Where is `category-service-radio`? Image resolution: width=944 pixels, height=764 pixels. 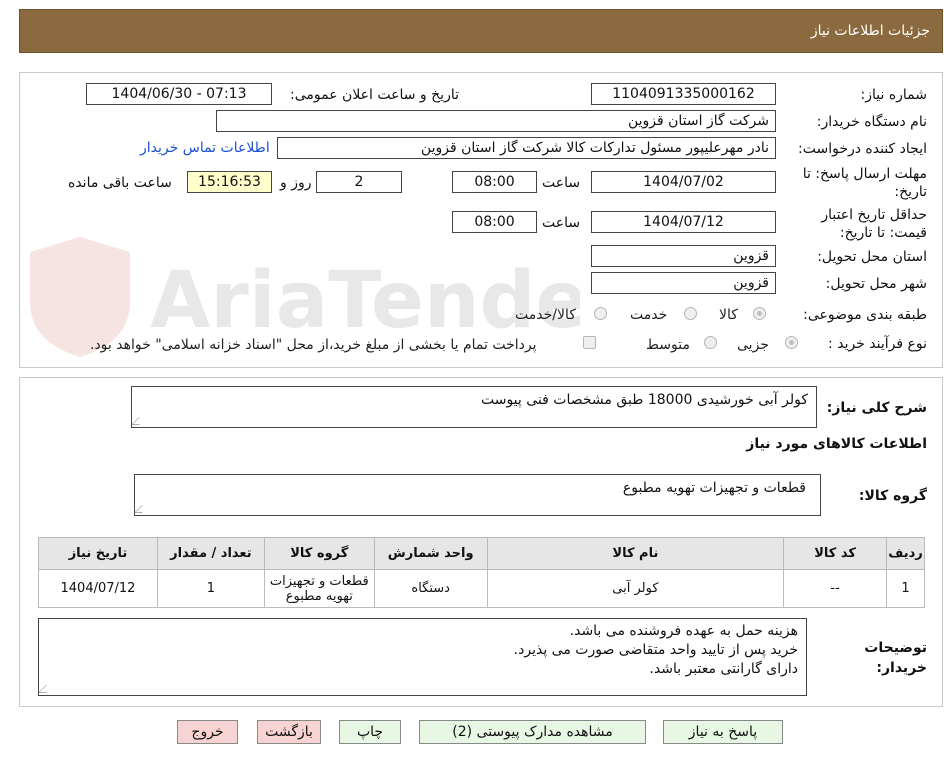
category-service-radio is located at coordinates (690, 313).